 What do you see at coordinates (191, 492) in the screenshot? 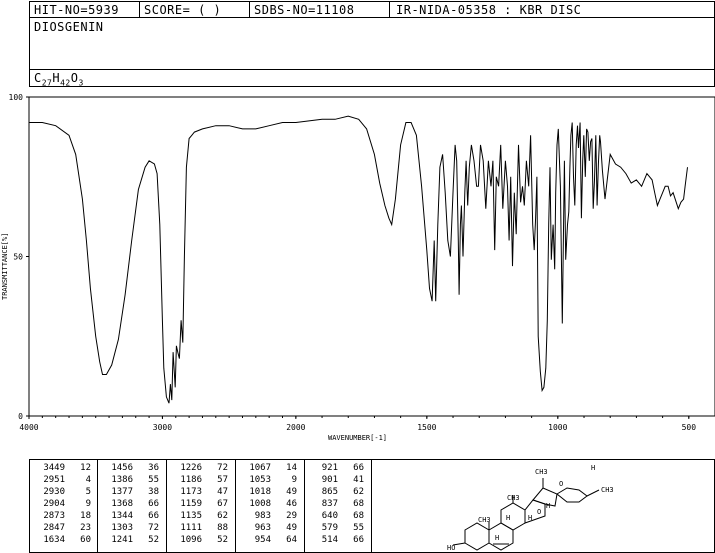
I see `peak-wavenumber: 1173` at bounding box center [191, 492].